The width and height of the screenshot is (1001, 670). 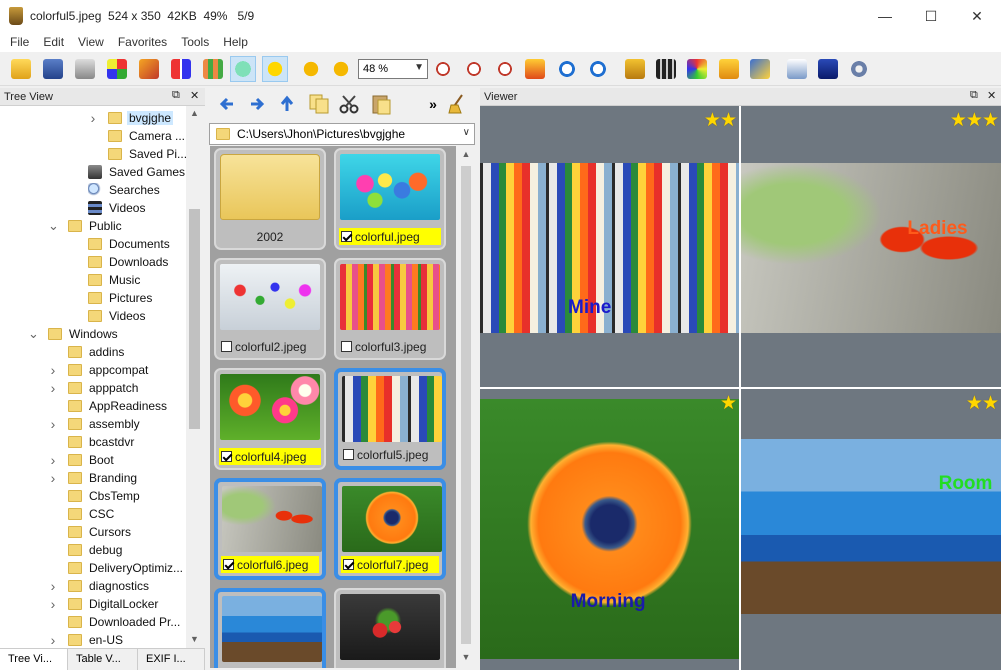 What do you see at coordinates (977, 16) in the screenshot?
I see `close-button: ✕` at bounding box center [977, 16].